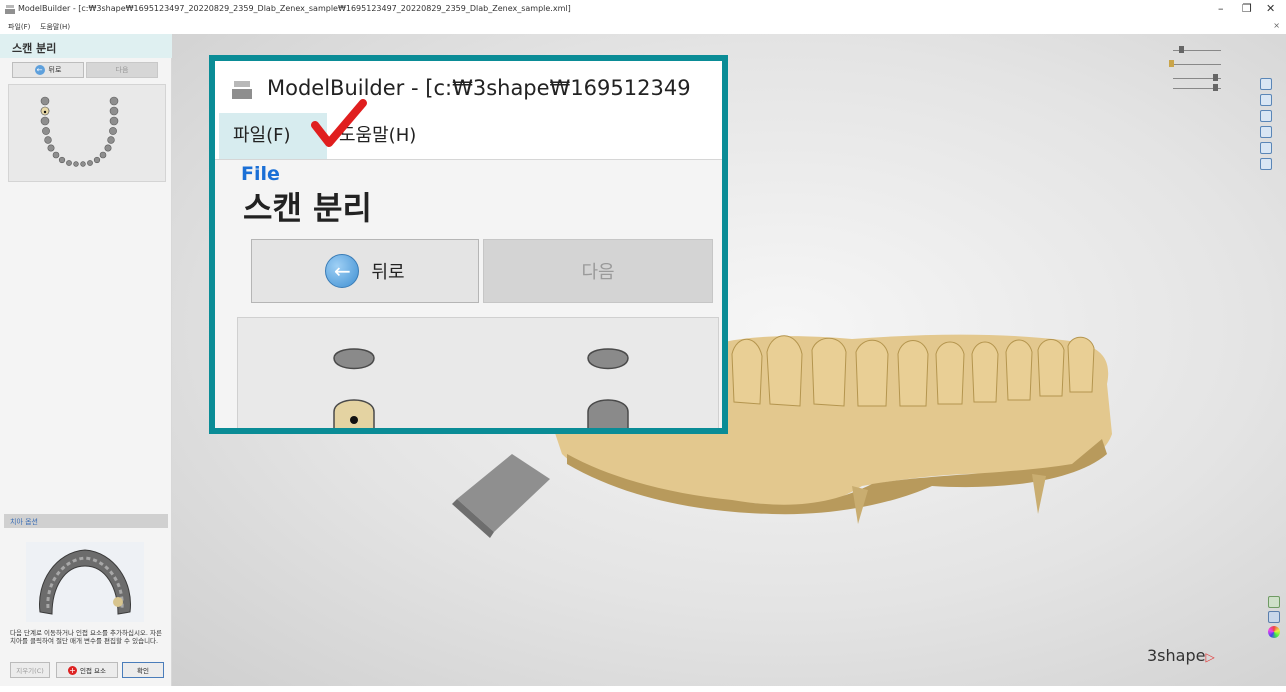 The image size is (1286, 692). I want to click on view-left-icon, so click(1266, 116).